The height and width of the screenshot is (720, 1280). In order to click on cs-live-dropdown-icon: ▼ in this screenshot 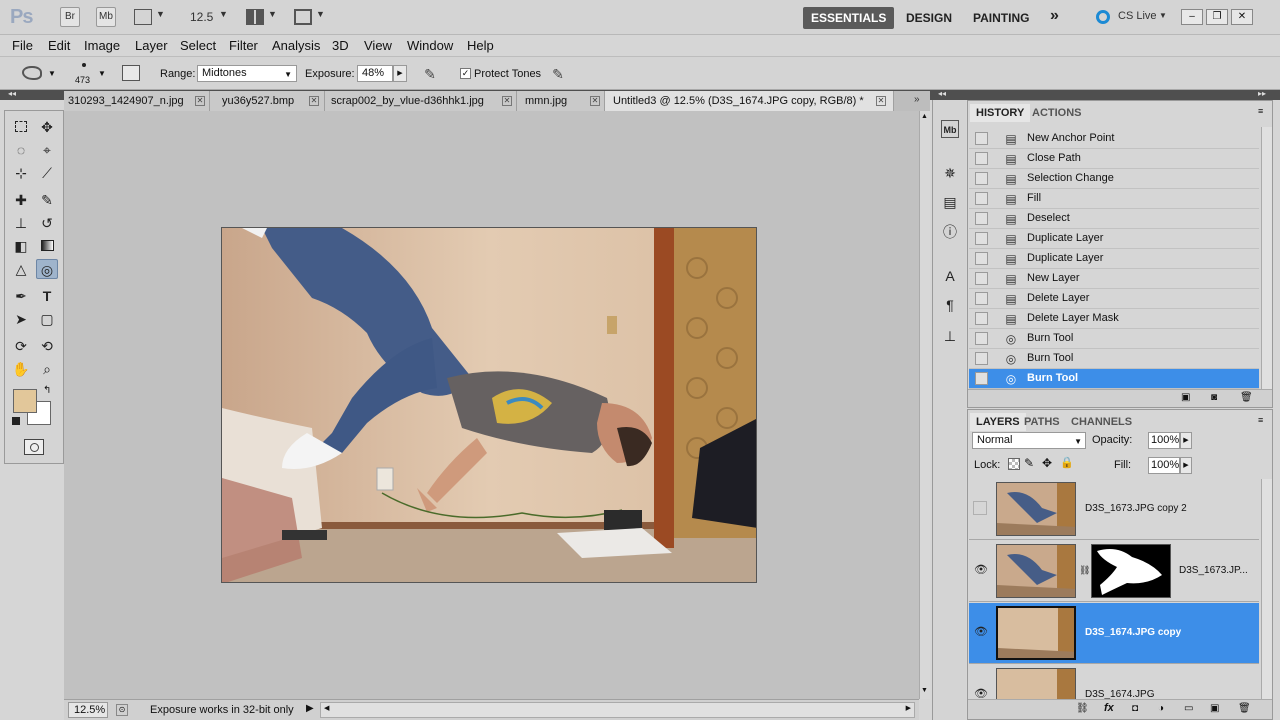, I will do `click(1163, 15)`.